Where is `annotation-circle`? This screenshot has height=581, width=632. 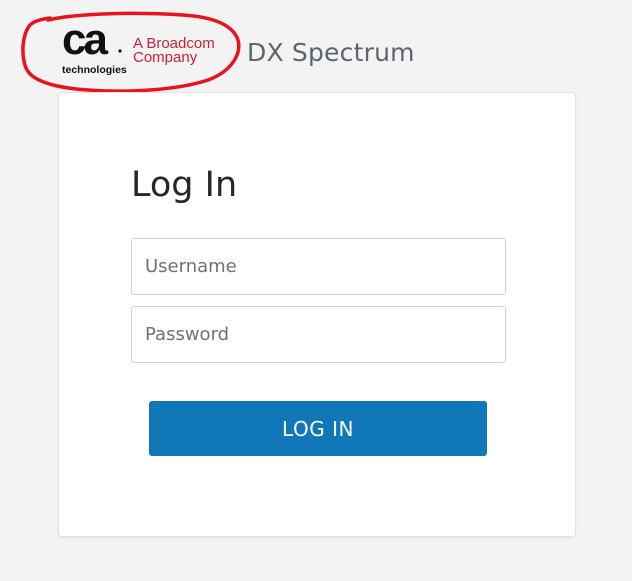
annotation-circle is located at coordinates (131, 52).